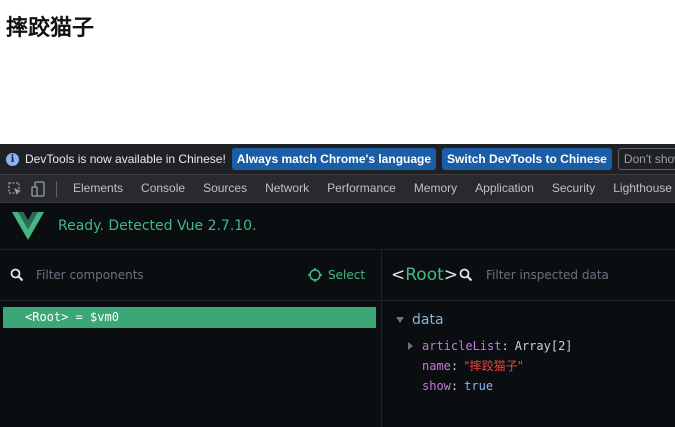 The image size is (675, 427). Describe the element at coordinates (398, 275) in the screenshot. I see `title-open-bracket: <` at that location.